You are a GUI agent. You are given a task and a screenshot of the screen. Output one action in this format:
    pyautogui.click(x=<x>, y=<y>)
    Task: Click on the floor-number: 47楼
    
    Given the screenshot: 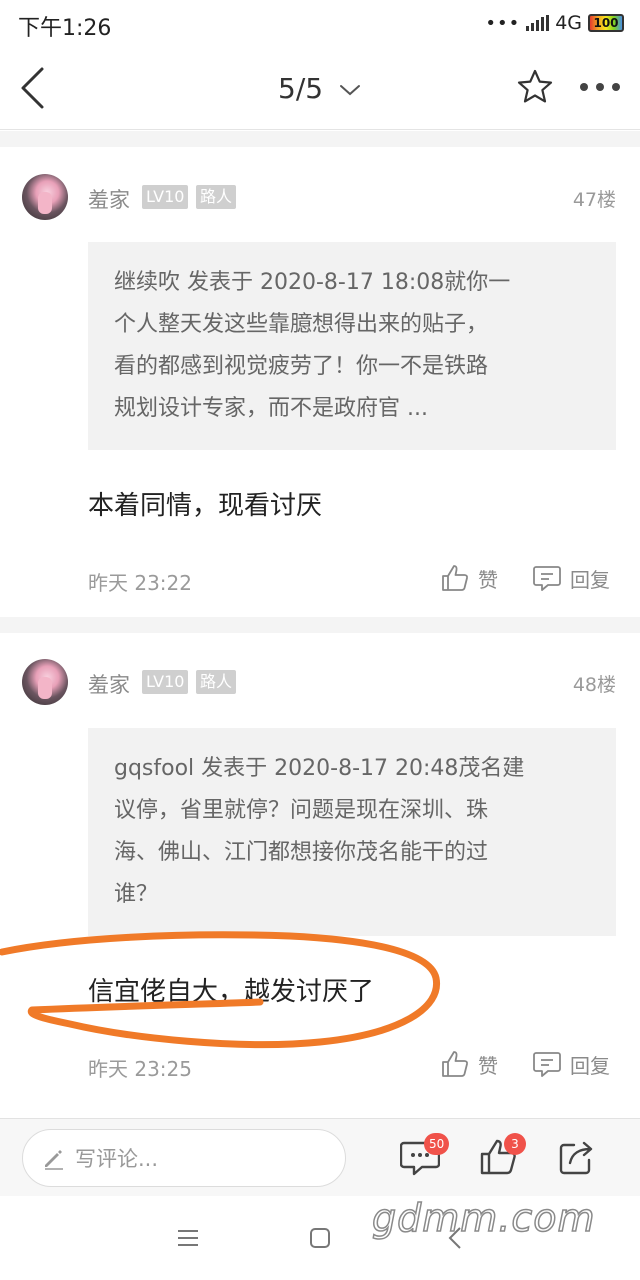 What is the action you would take?
    pyautogui.click(x=594, y=200)
    